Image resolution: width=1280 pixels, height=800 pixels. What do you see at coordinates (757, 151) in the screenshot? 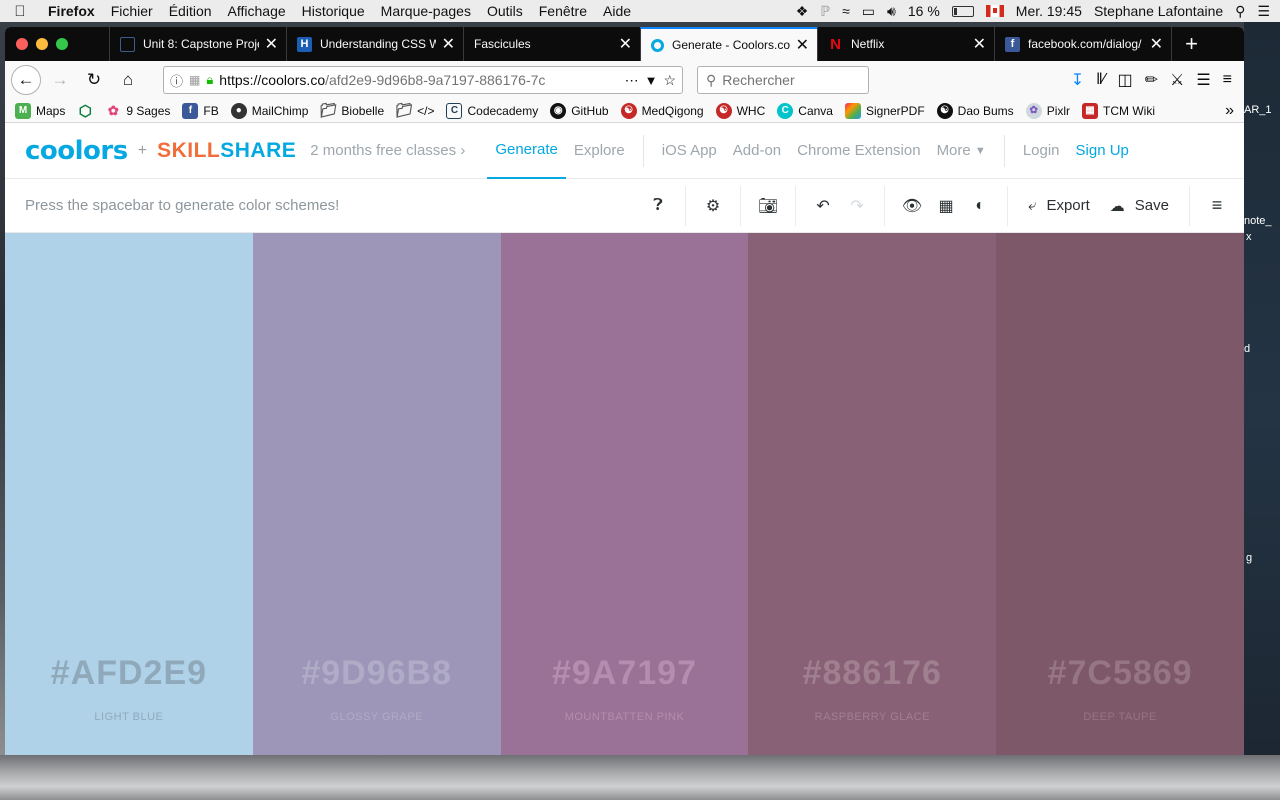
I see `nav-add-on: Add-on` at bounding box center [757, 151].